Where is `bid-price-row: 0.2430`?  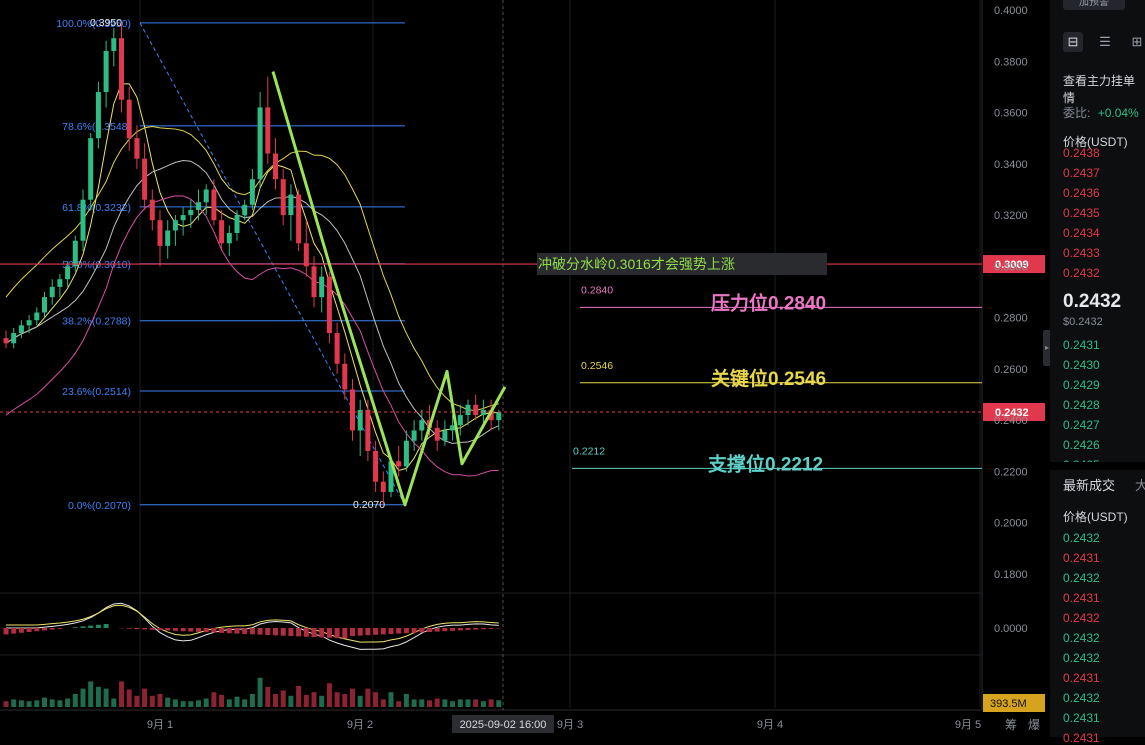
bid-price-row: 0.2430 is located at coordinates (1081, 365).